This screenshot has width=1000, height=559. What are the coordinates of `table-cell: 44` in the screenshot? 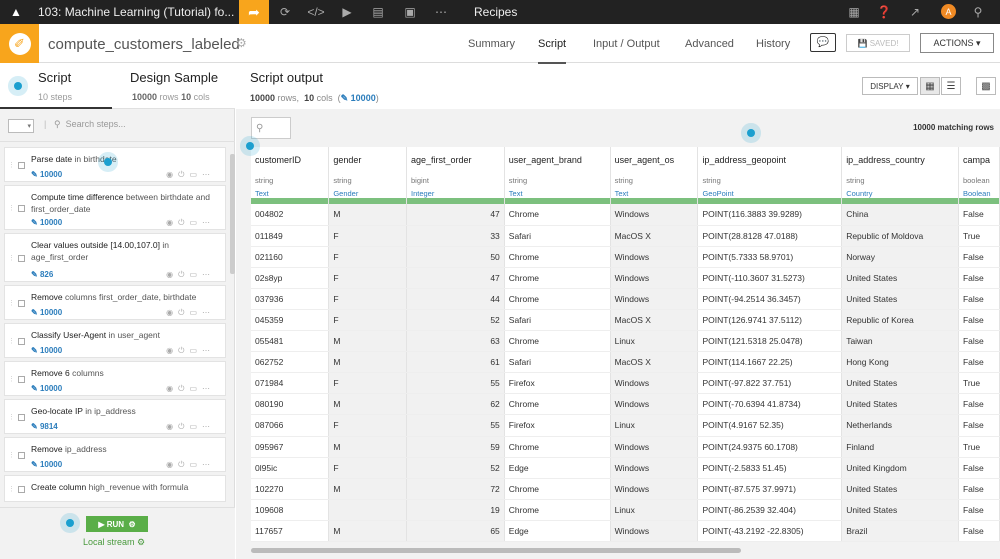 It's located at (455, 299).